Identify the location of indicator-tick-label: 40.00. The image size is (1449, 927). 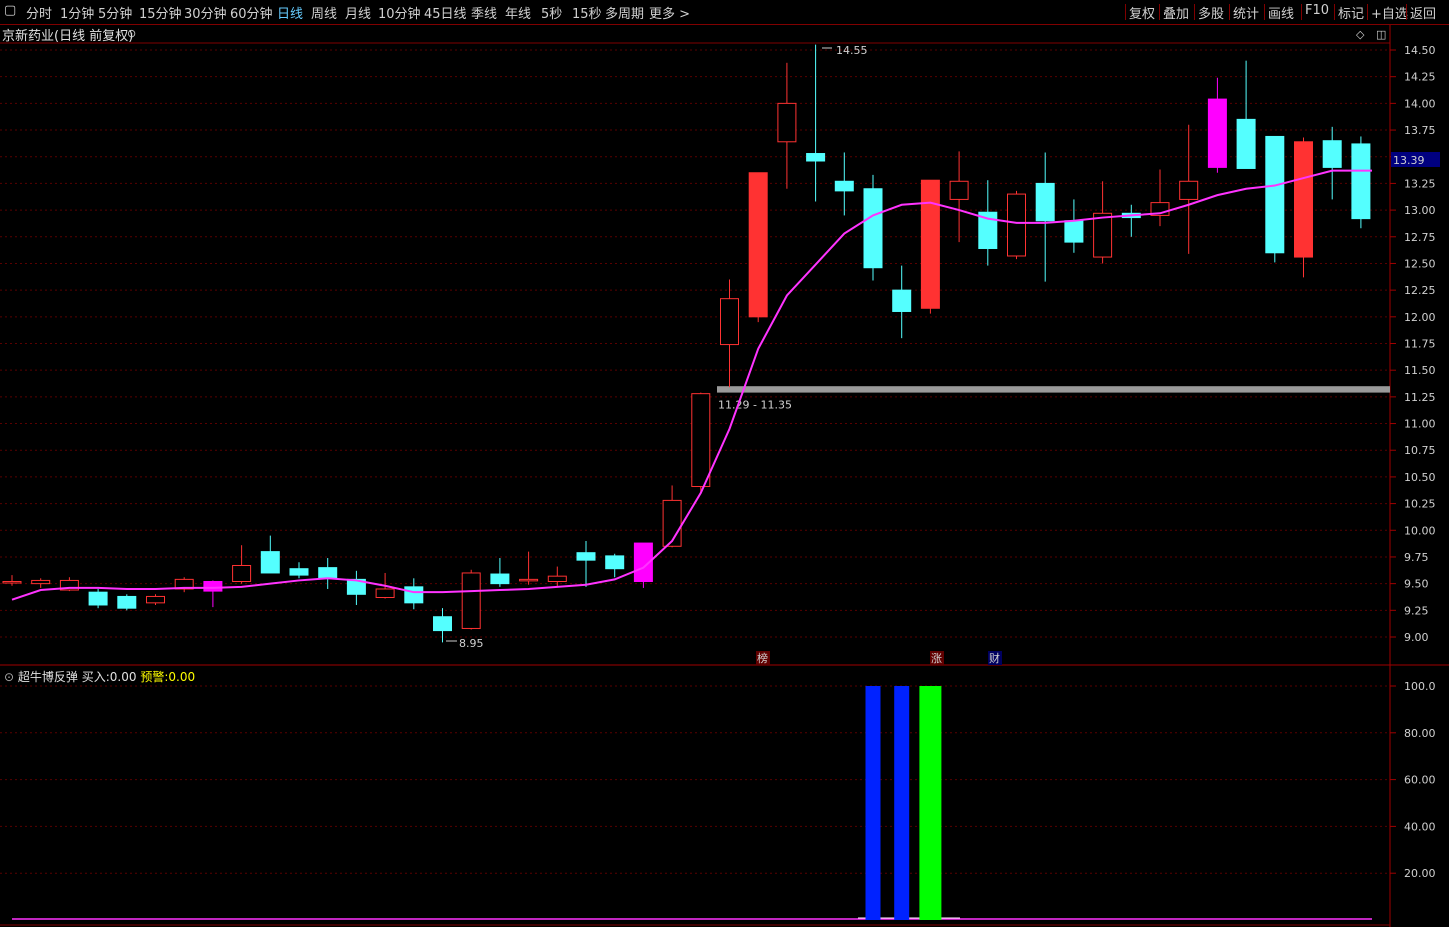
(1420, 826).